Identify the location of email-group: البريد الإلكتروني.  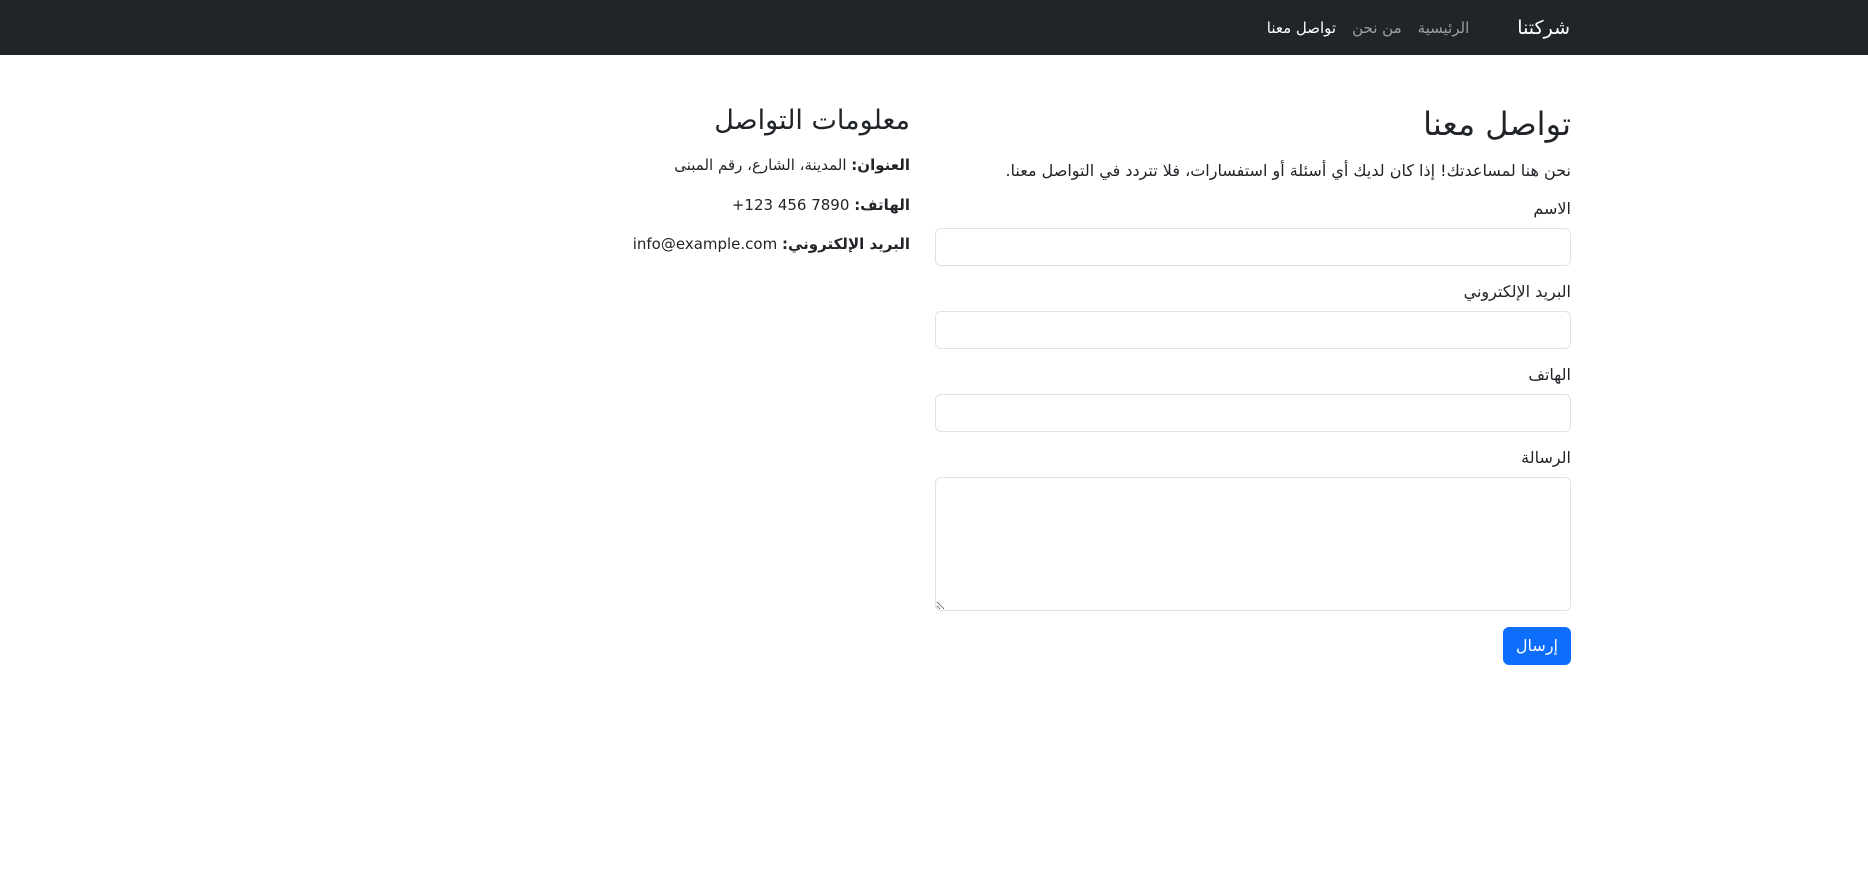
(1253, 315).